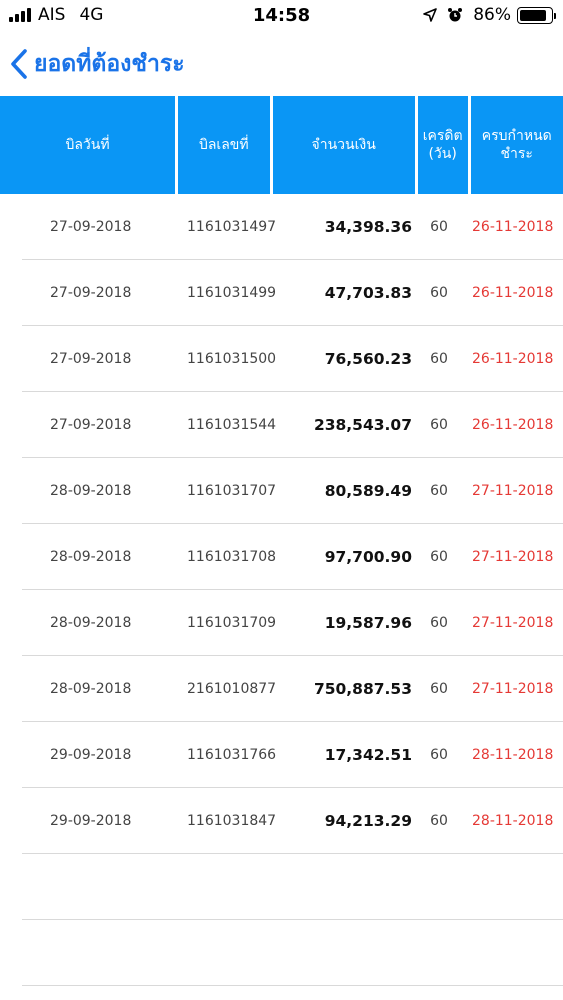 This screenshot has height=1000, width=563. I want to click on bill-number: 1161031500, so click(232, 358).